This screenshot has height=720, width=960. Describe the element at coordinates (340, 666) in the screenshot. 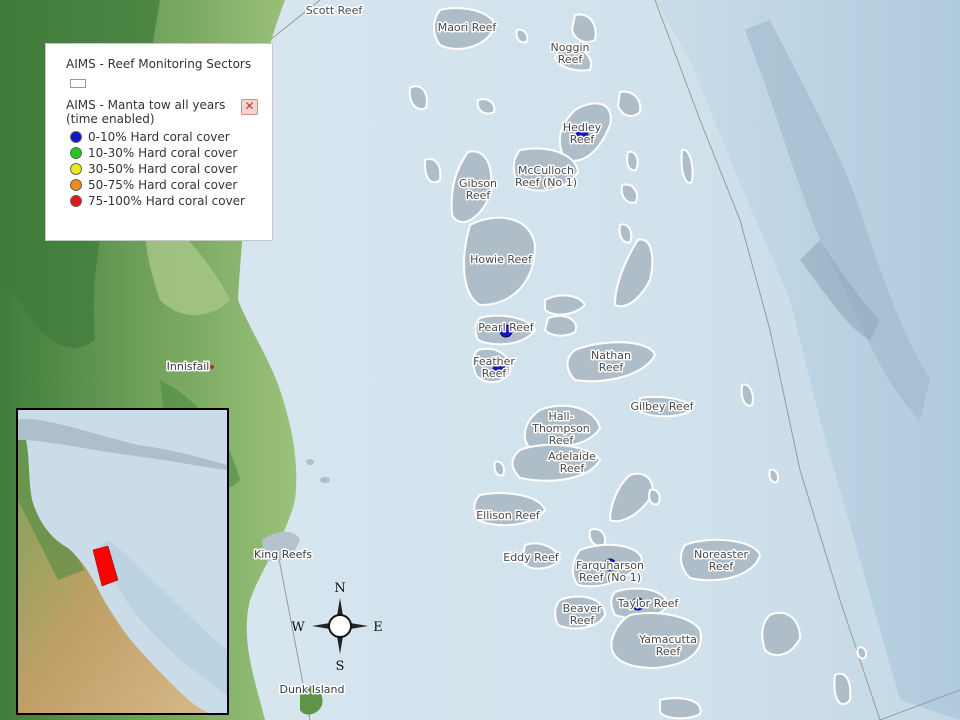

I see `compass-south: S` at that location.